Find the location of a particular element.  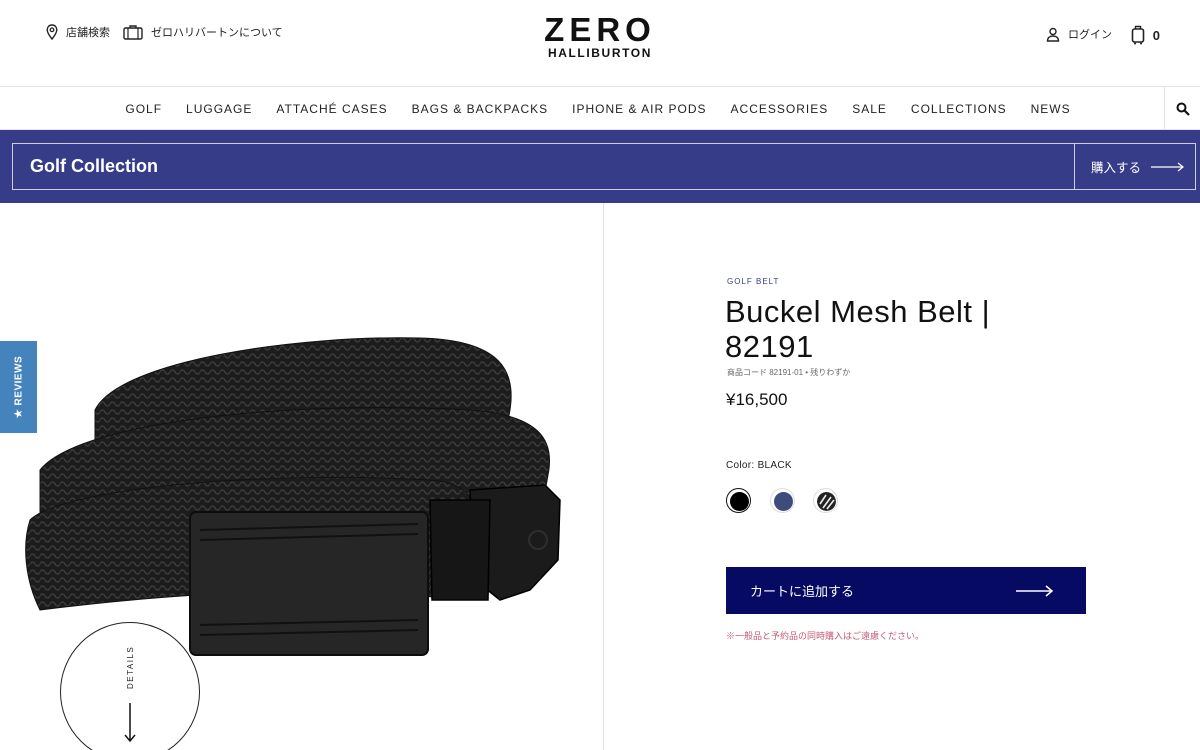

banner-title: Golf Collection is located at coordinates (94, 166).